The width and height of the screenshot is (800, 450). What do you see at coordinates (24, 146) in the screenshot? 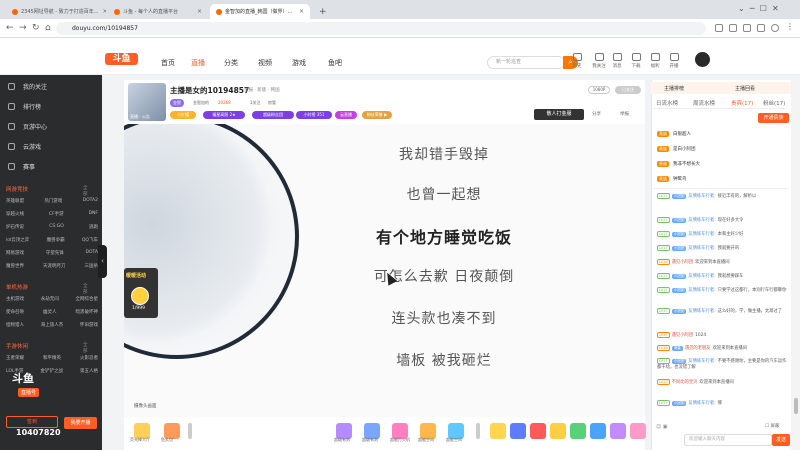
I see `sidebar-item-cloudgame: 云游戏` at bounding box center [24, 146].